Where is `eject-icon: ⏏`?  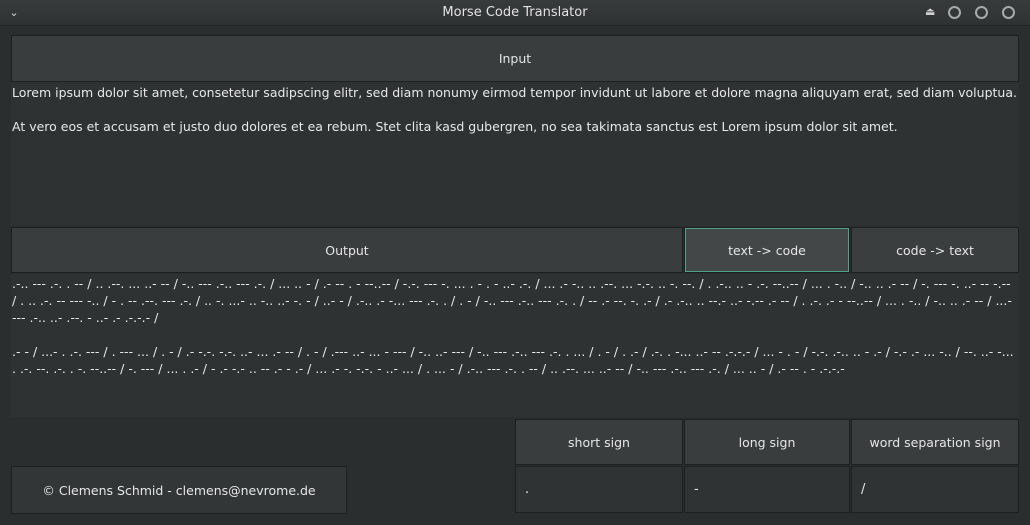 eject-icon: ⏏ is located at coordinates (930, 12).